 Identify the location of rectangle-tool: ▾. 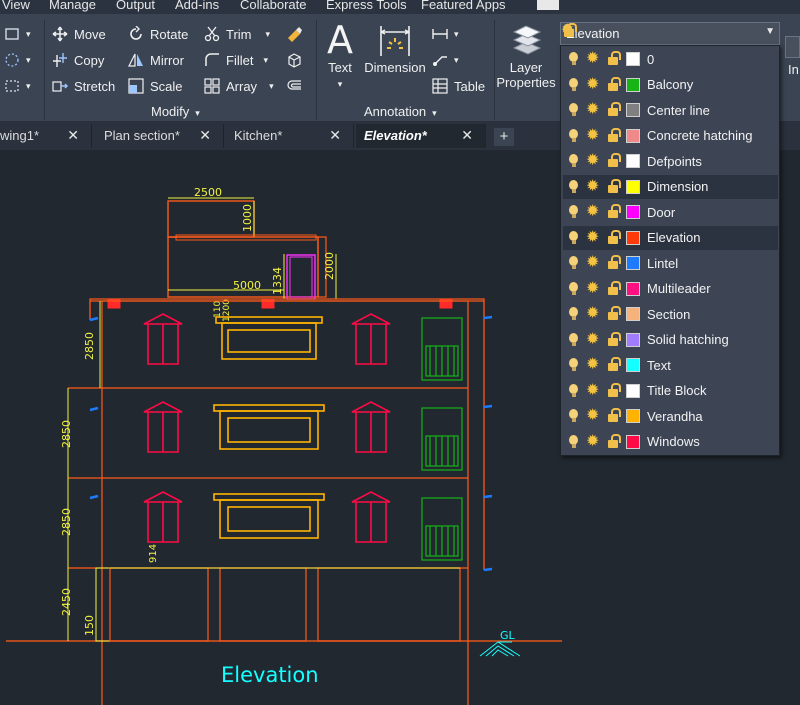
(17, 34).